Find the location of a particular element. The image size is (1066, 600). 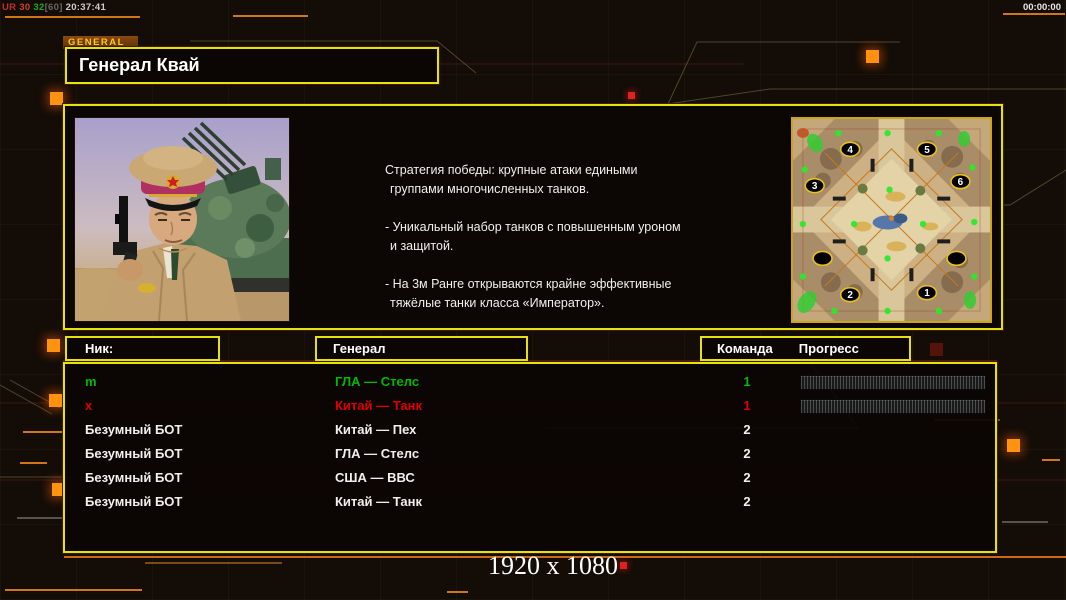

spawn-point-marker: 6 is located at coordinates (960, 181).